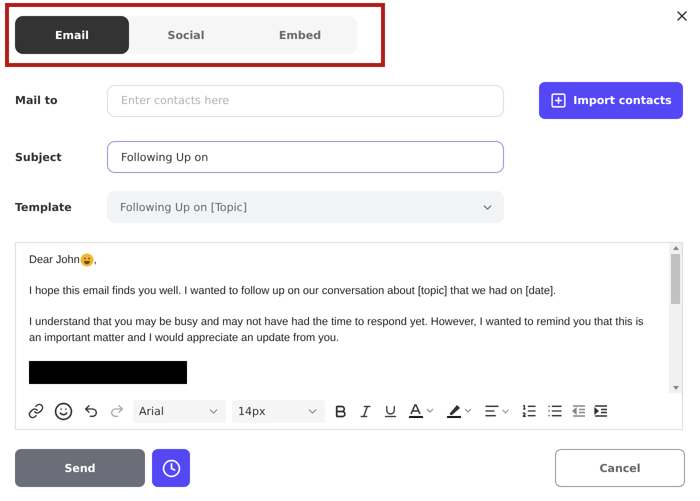  What do you see at coordinates (37, 100) in the screenshot?
I see `field-label: Mail to` at bounding box center [37, 100].